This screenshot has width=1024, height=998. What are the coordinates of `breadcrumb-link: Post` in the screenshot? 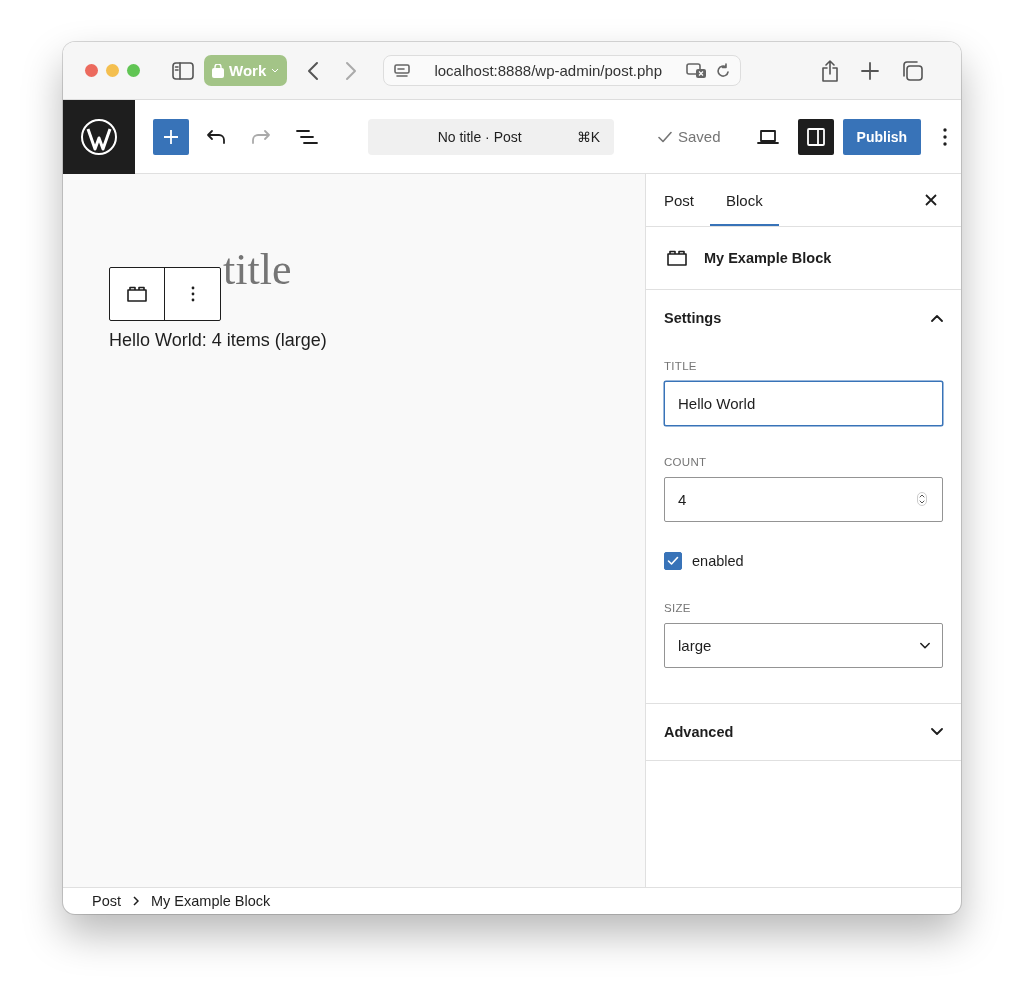 It's located at (106, 901).